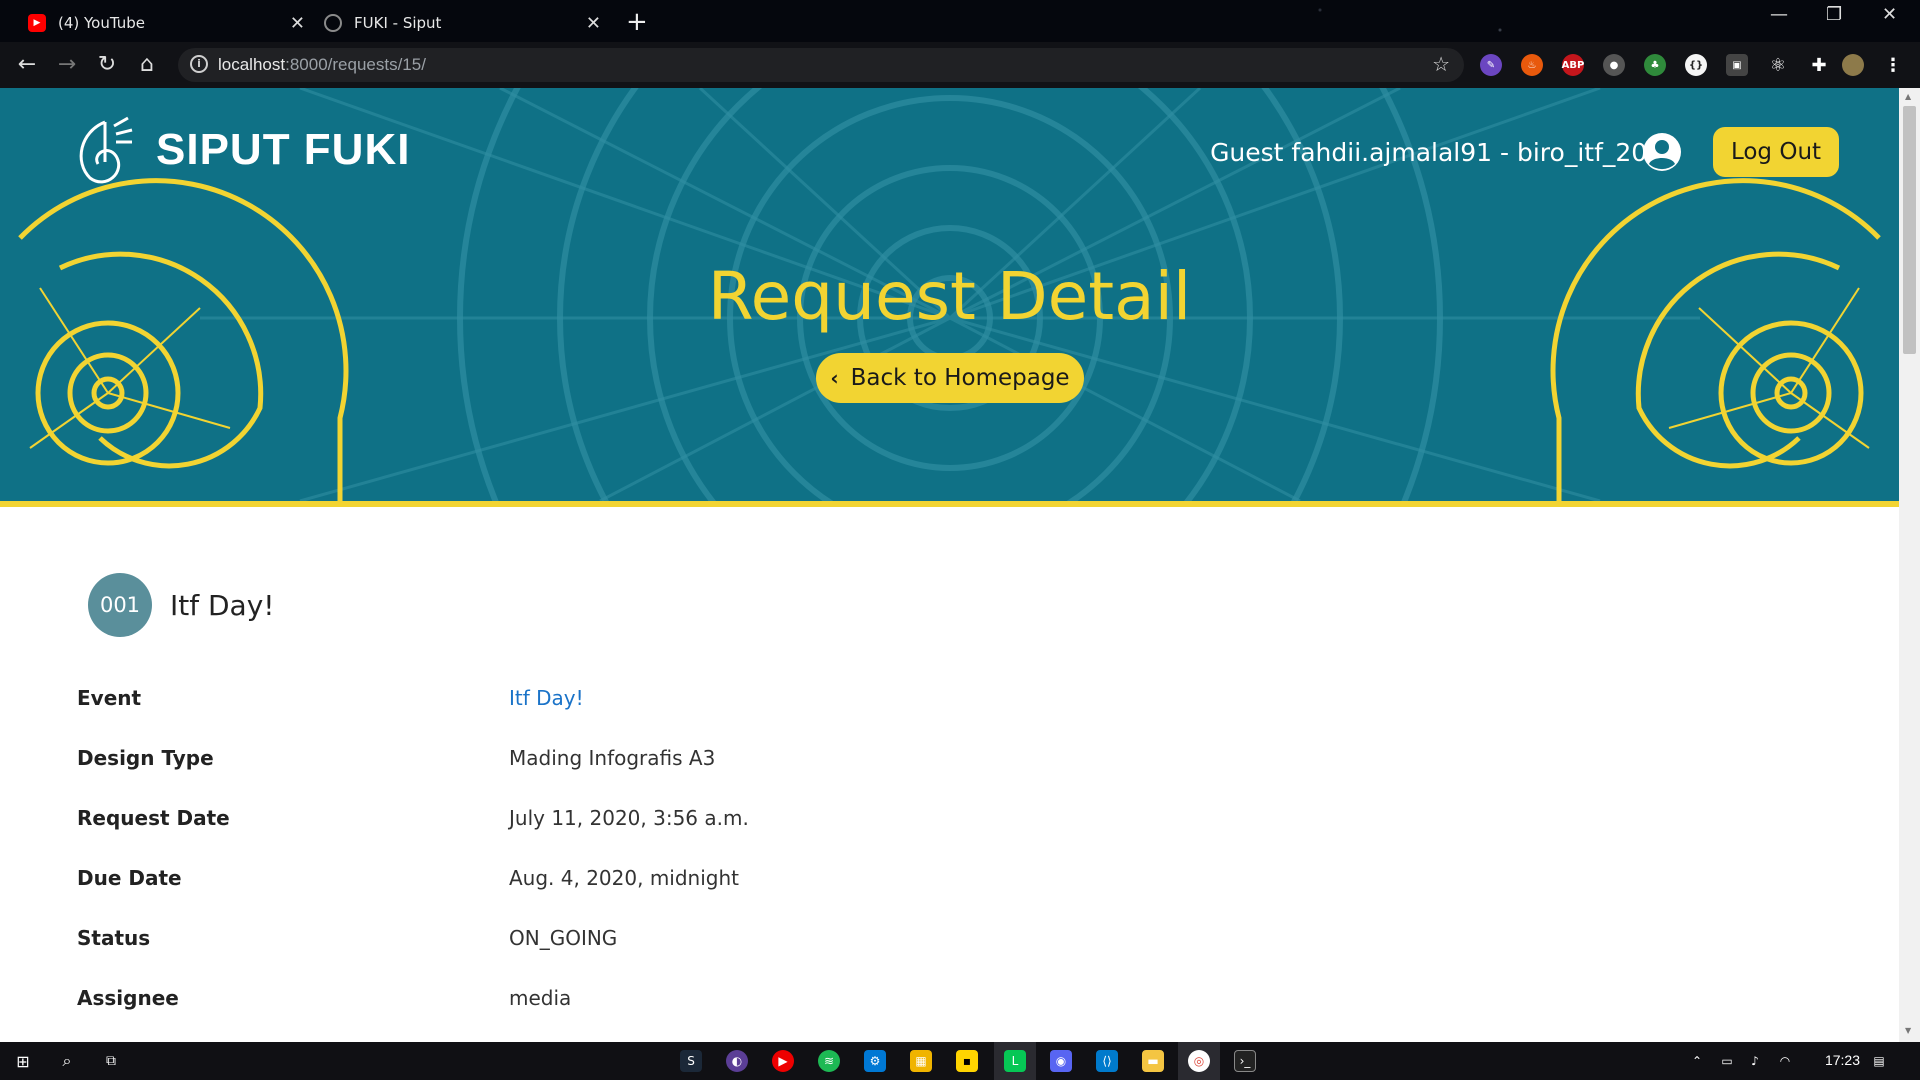 This screenshot has height=1080, width=1920. What do you see at coordinates (1061, 1061) in the screenshot?
I see `discord-icon: ◉` at bounding box center [1061, 1061].